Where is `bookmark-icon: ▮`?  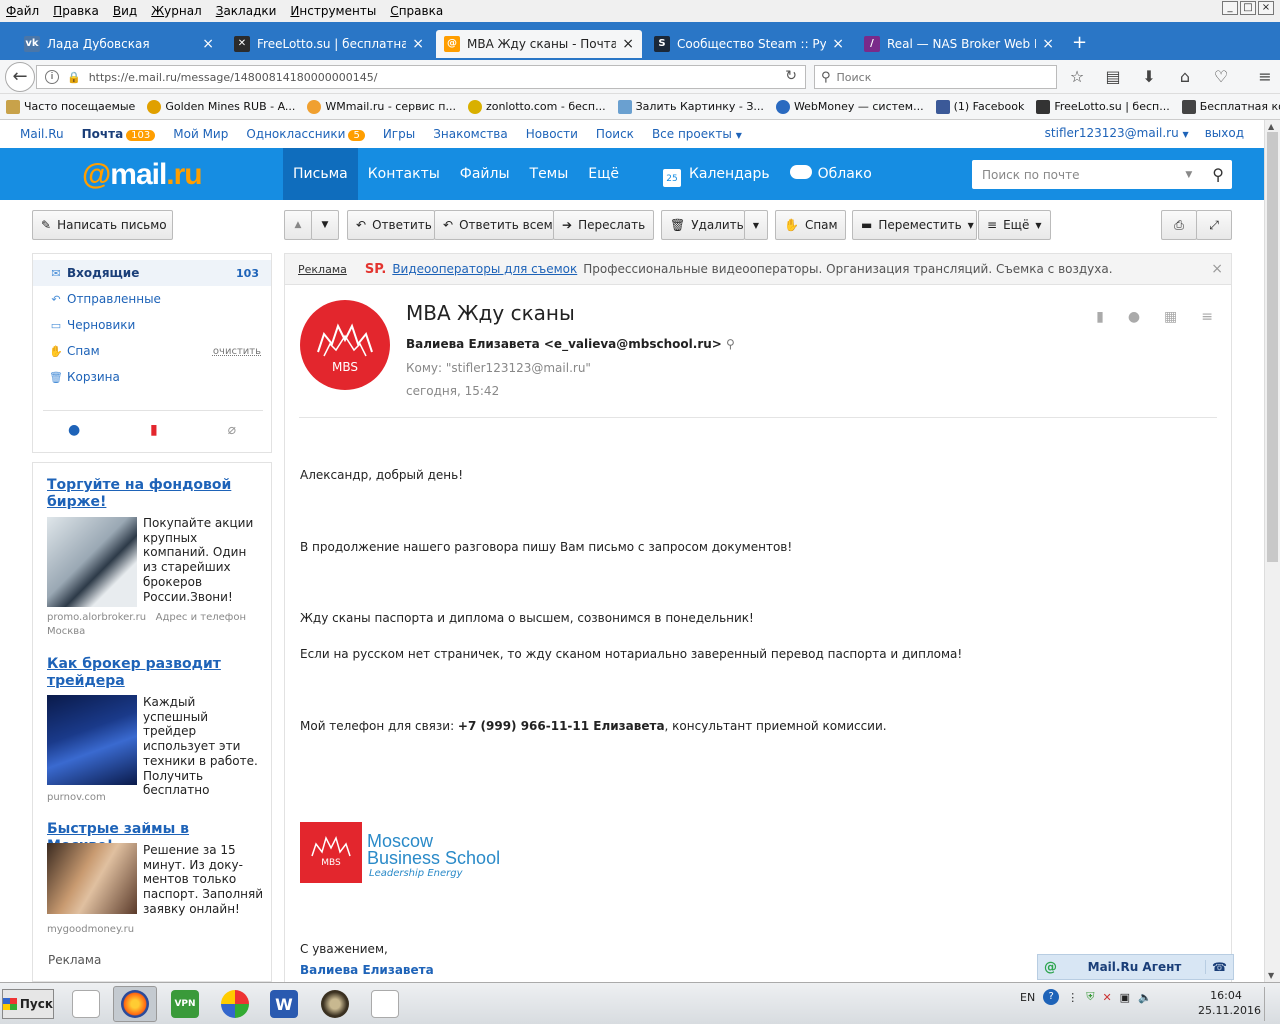
bookmark-icon: ▮ is located at coordinates (1100, 317).